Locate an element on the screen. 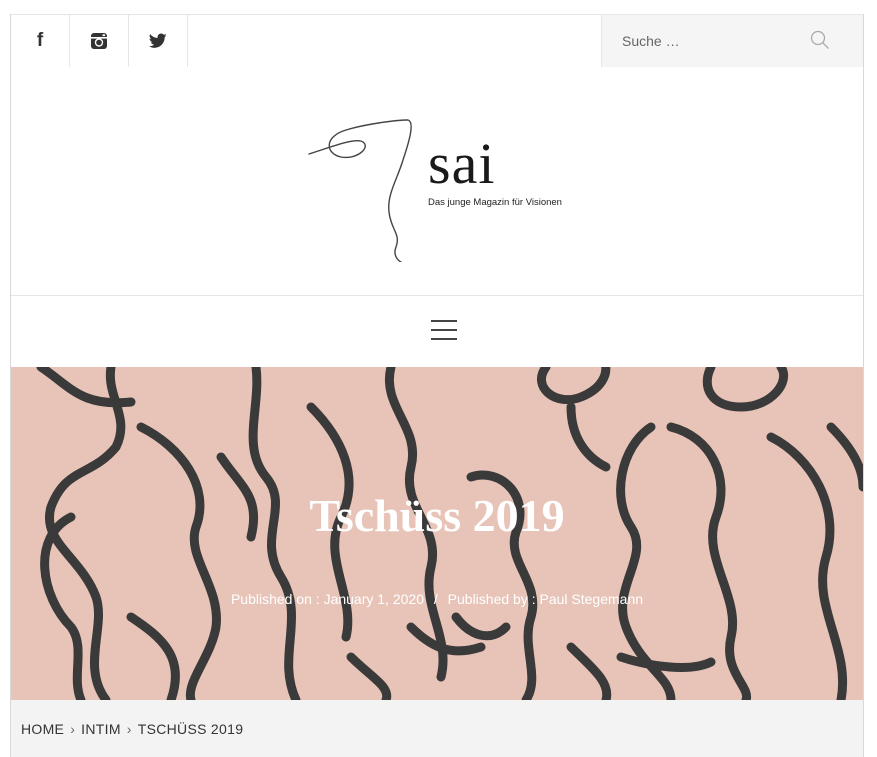  facebook-icon: f is located at coordinates (40, 40).